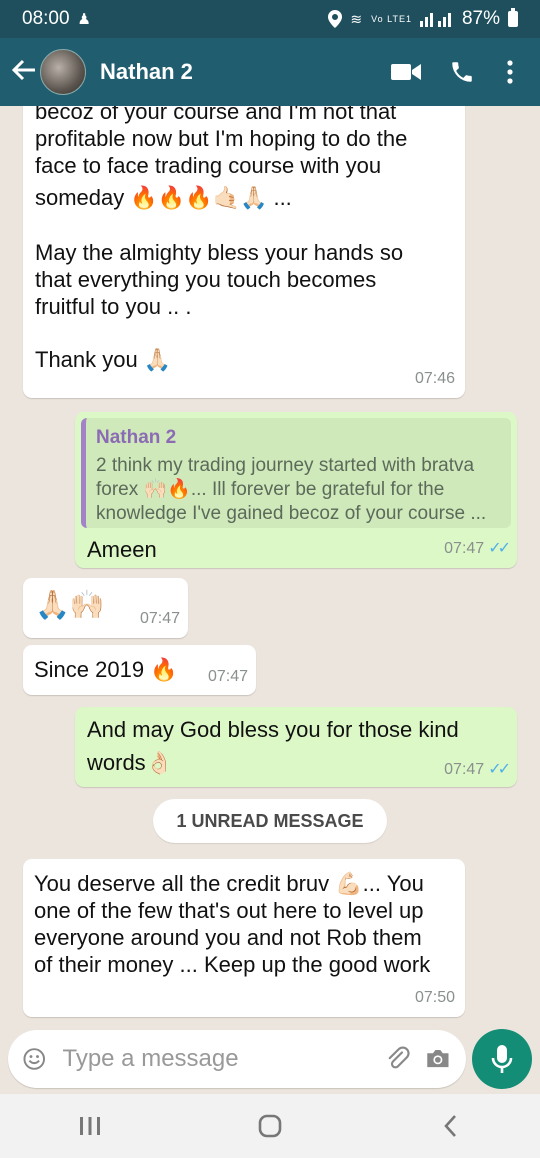 Image resolution: width=540 pixels, height=1158 pixels. I want to click on back-button, so click(450, 1126).